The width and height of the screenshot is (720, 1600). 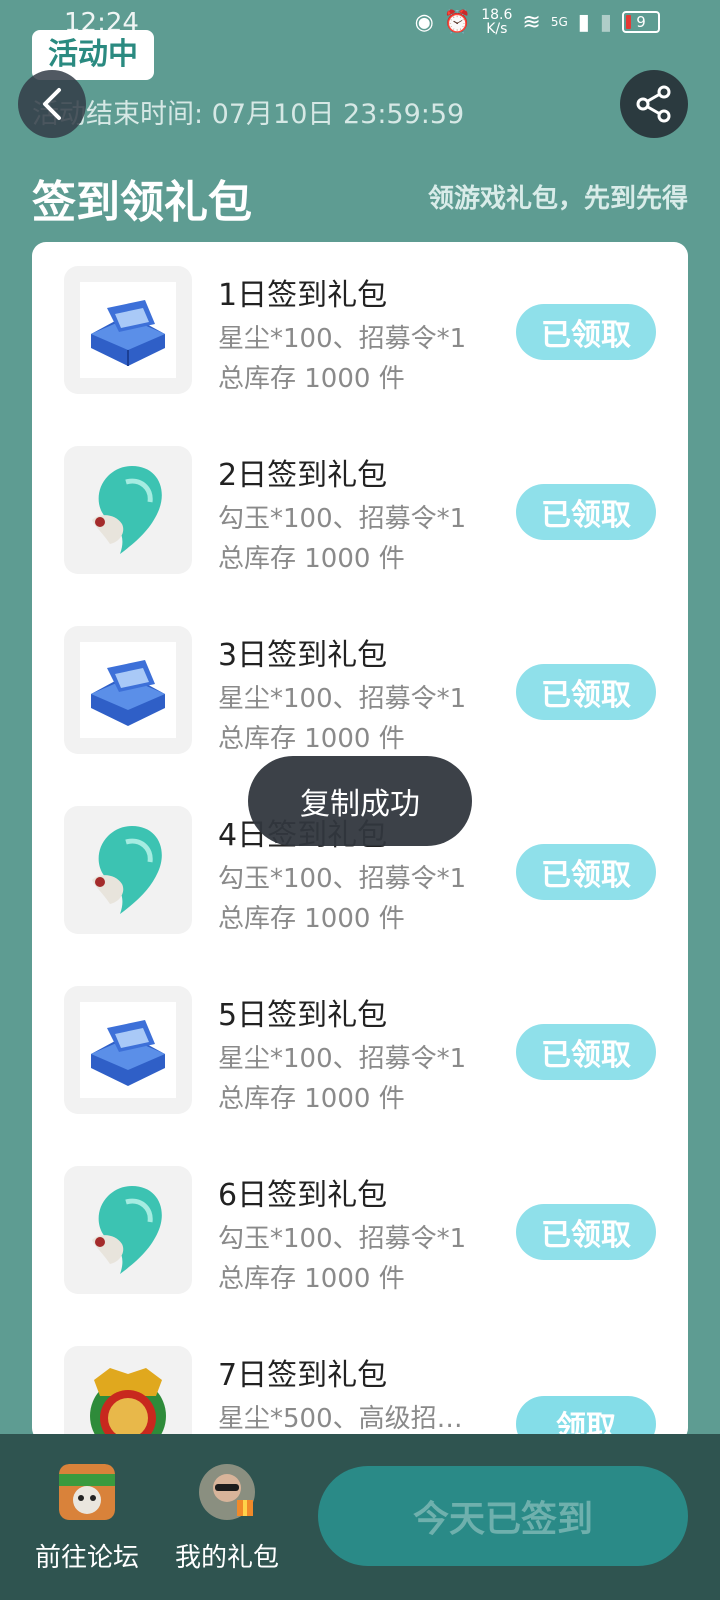 What do you see at coordinates (227, 1492) in the screenshot?
I see `user-avatar-icon` at bounding box center [227, 1492].